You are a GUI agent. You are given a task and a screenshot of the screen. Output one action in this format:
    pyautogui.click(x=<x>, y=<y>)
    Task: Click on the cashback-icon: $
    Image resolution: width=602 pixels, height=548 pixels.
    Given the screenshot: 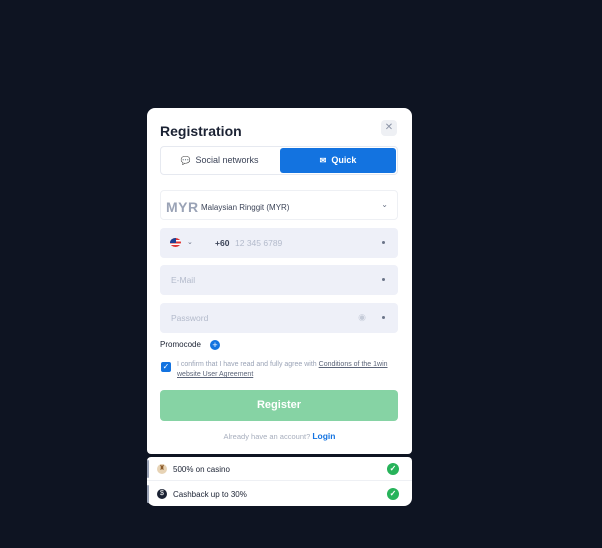 What is the action you would take?
    pyautogui.click(x=162, y=494)
    